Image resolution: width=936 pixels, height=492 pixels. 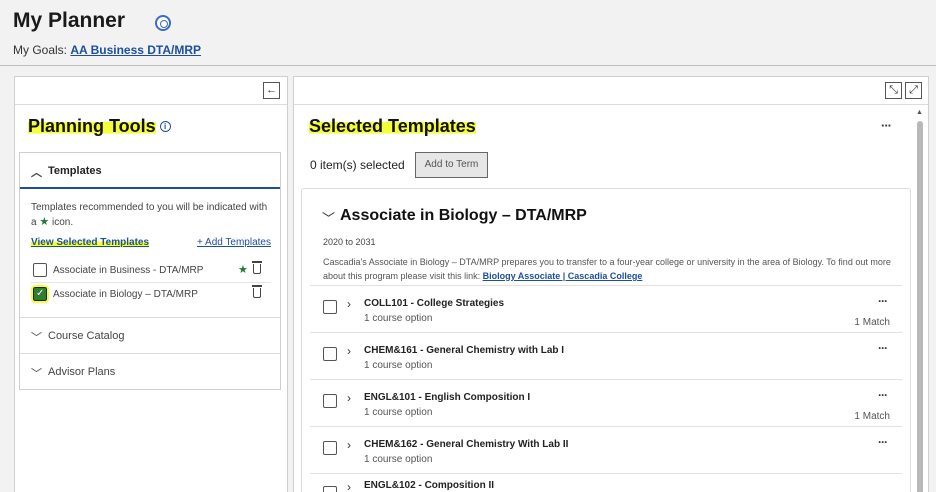 I want to click on goals-label: My Goals:, so click(x=40, y=50).